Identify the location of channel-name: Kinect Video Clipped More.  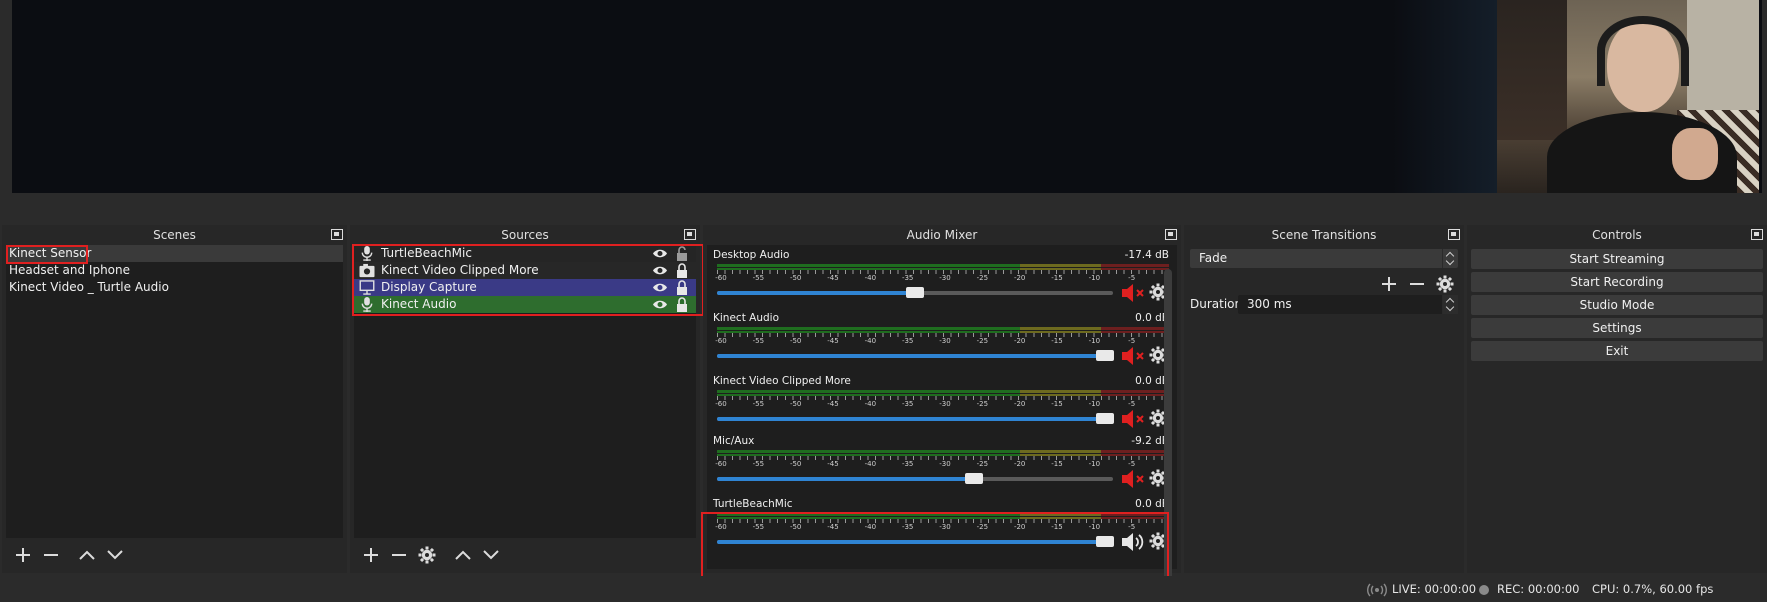
(782, 381).